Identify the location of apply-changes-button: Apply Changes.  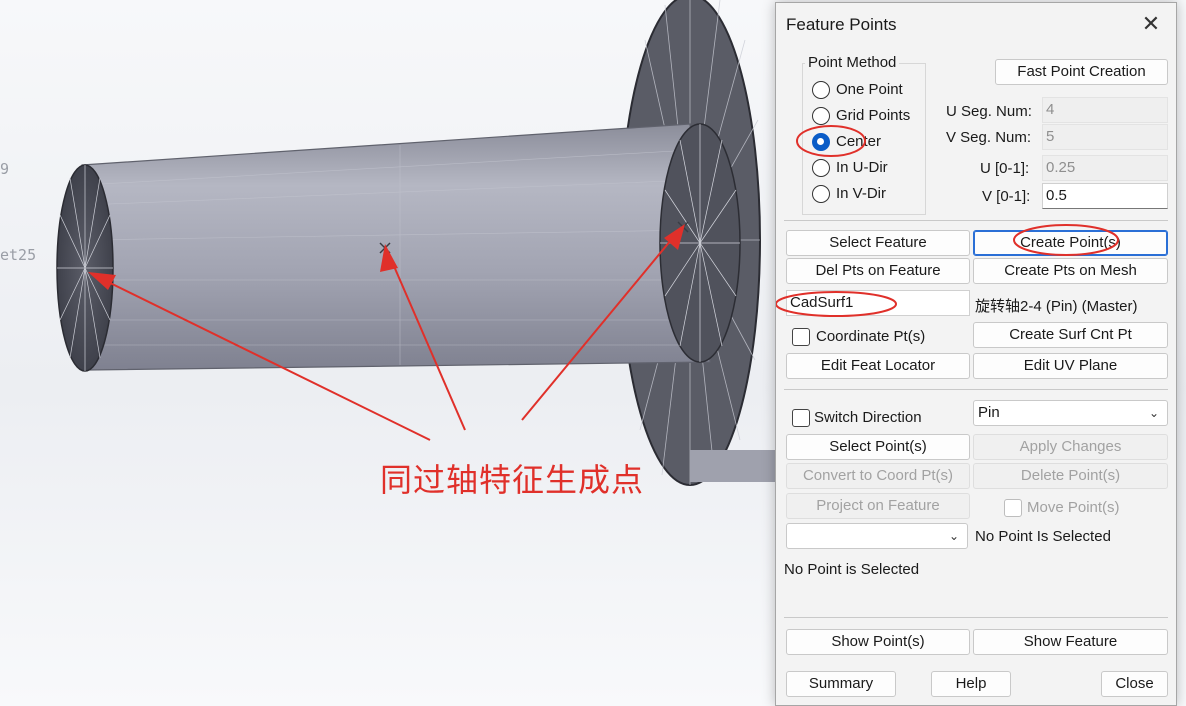
(1070, 447).